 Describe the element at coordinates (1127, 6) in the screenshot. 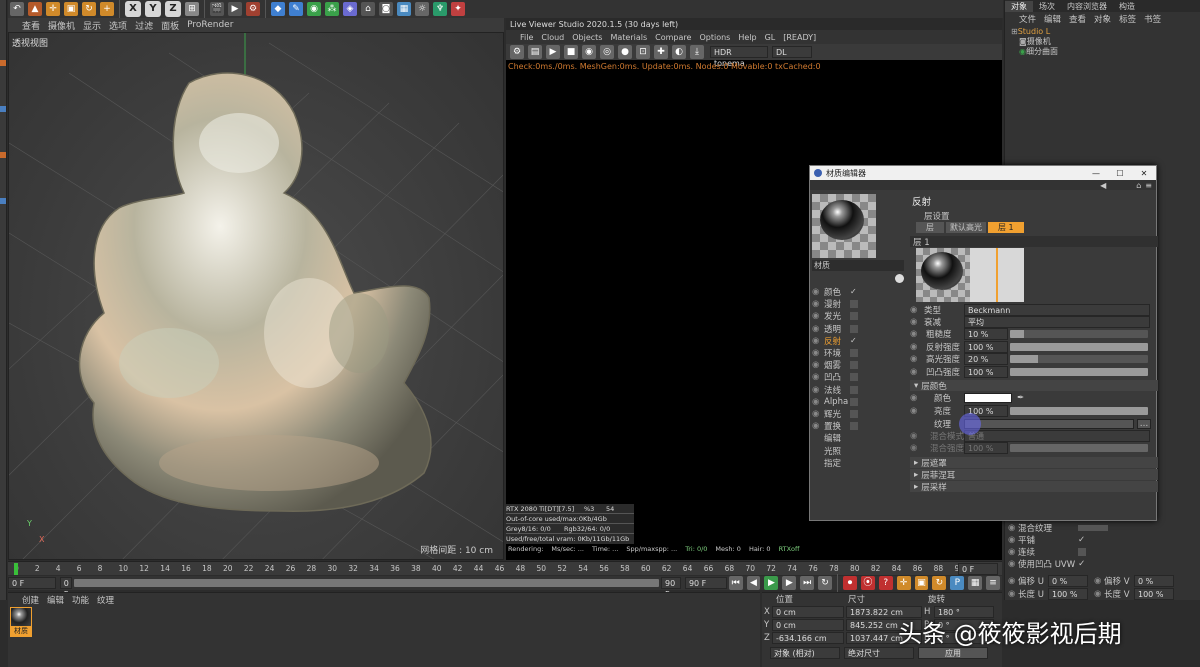

I see `tab-structure: 构造` at that location.